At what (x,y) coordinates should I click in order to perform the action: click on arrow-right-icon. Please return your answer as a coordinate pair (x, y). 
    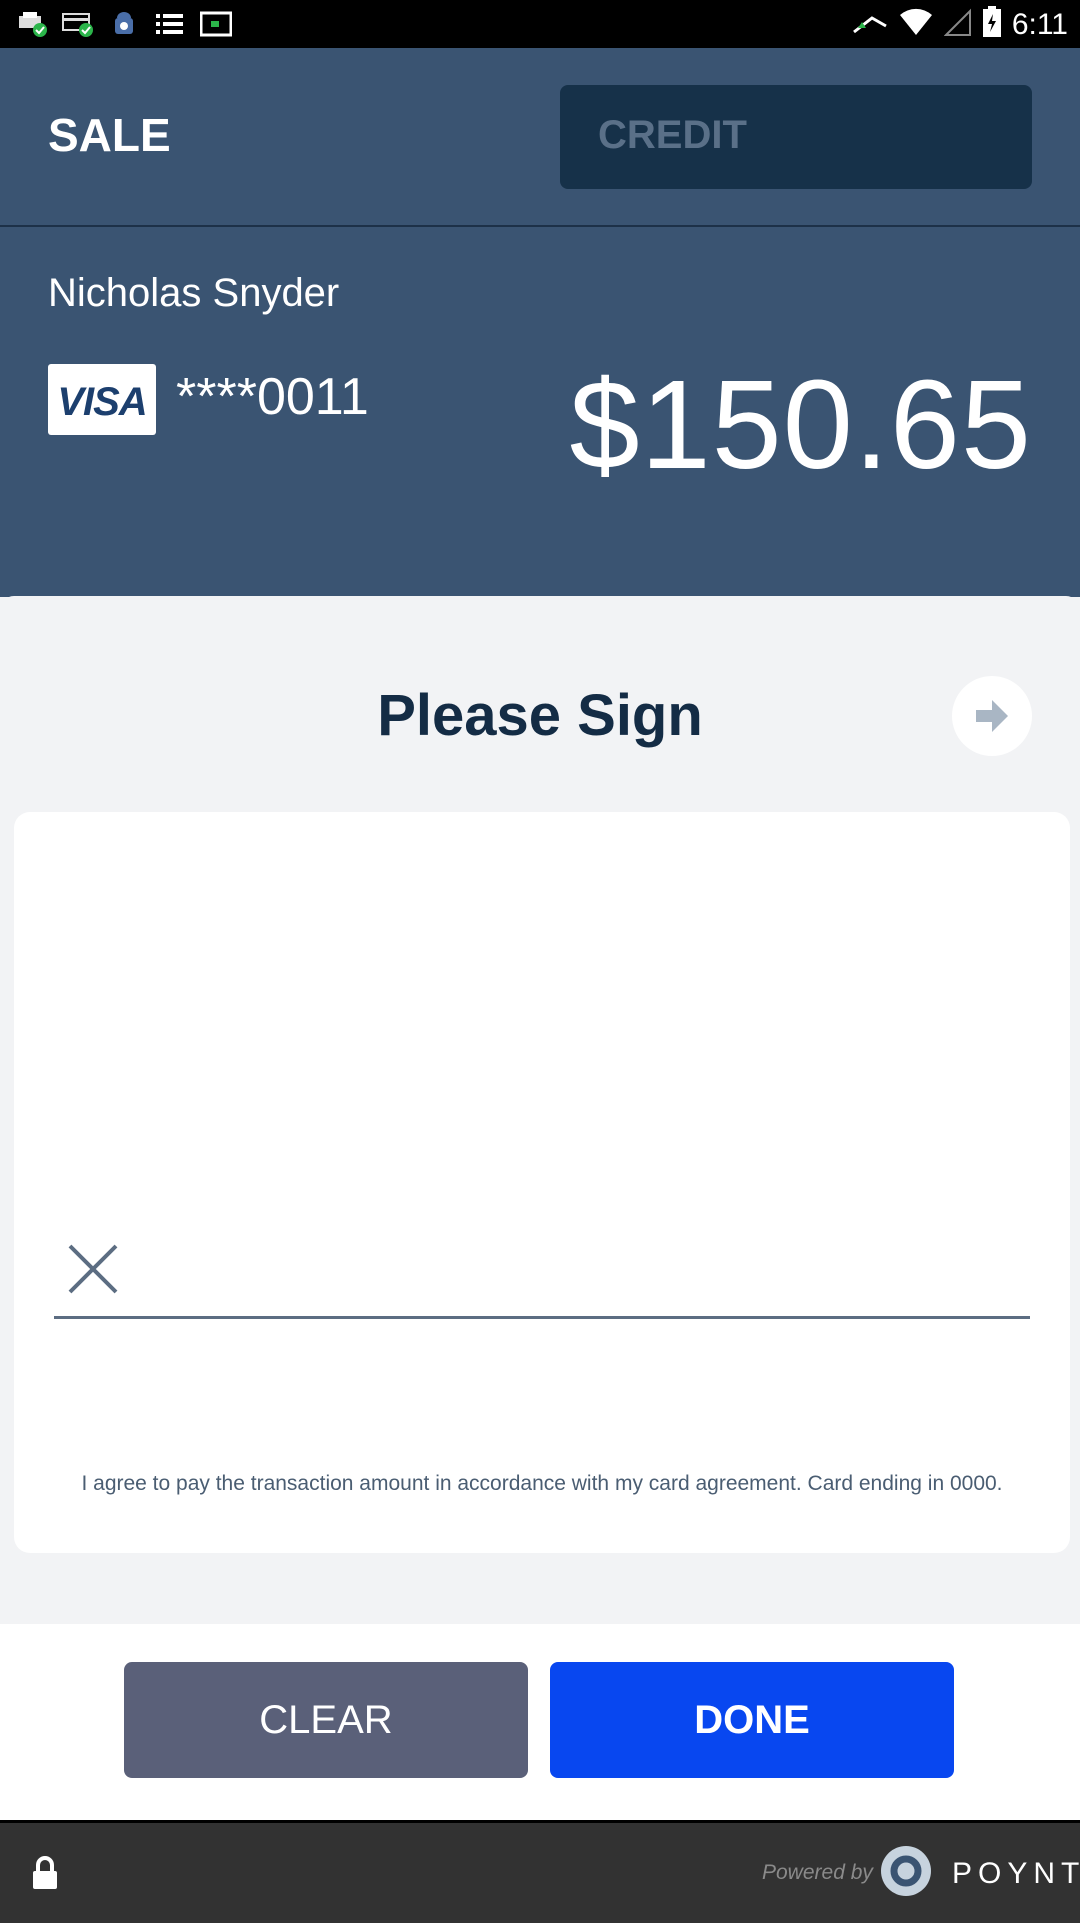
    Looking at the image, I should click on (992, 716).